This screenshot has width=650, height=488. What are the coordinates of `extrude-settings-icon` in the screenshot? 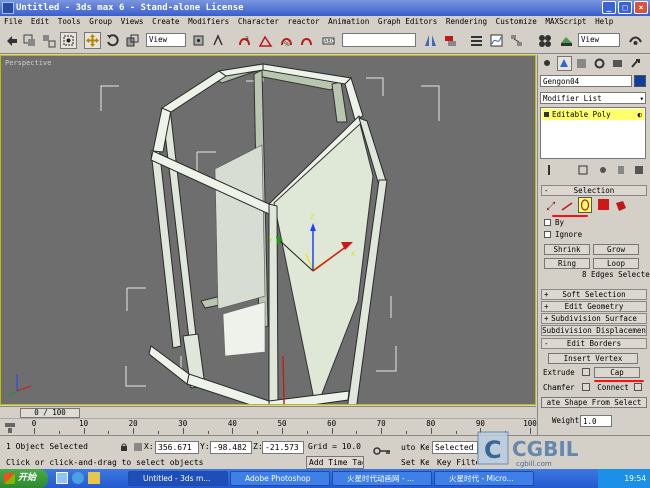 It's located at (586, 372).